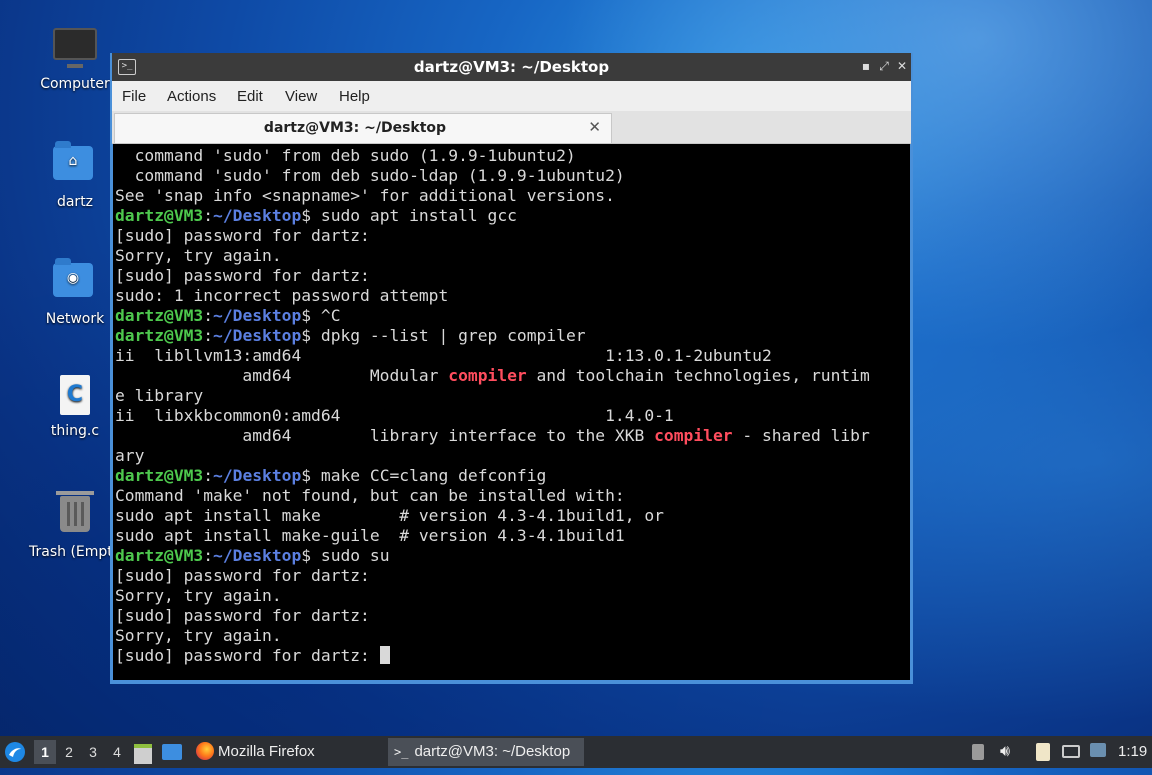 The image size is (1152, 775). Describe the element at coordinates (1100, 752) in the screenshot. I see `update-notifier-icon` at that location.